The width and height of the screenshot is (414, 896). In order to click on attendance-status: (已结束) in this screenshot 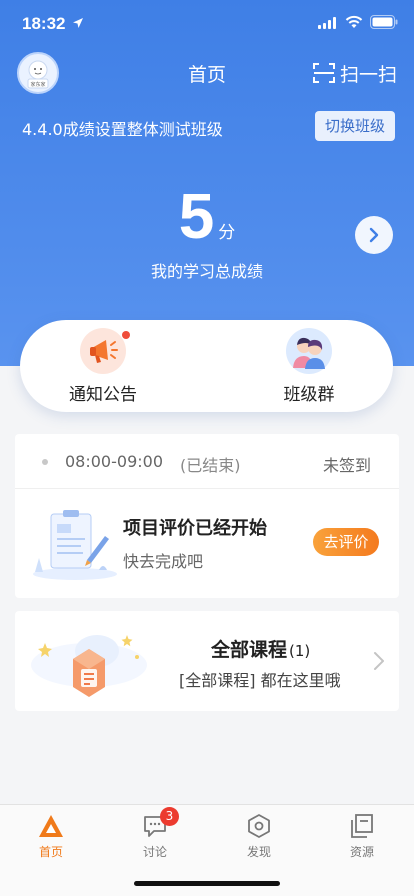, I will do `click(210, 465)`.